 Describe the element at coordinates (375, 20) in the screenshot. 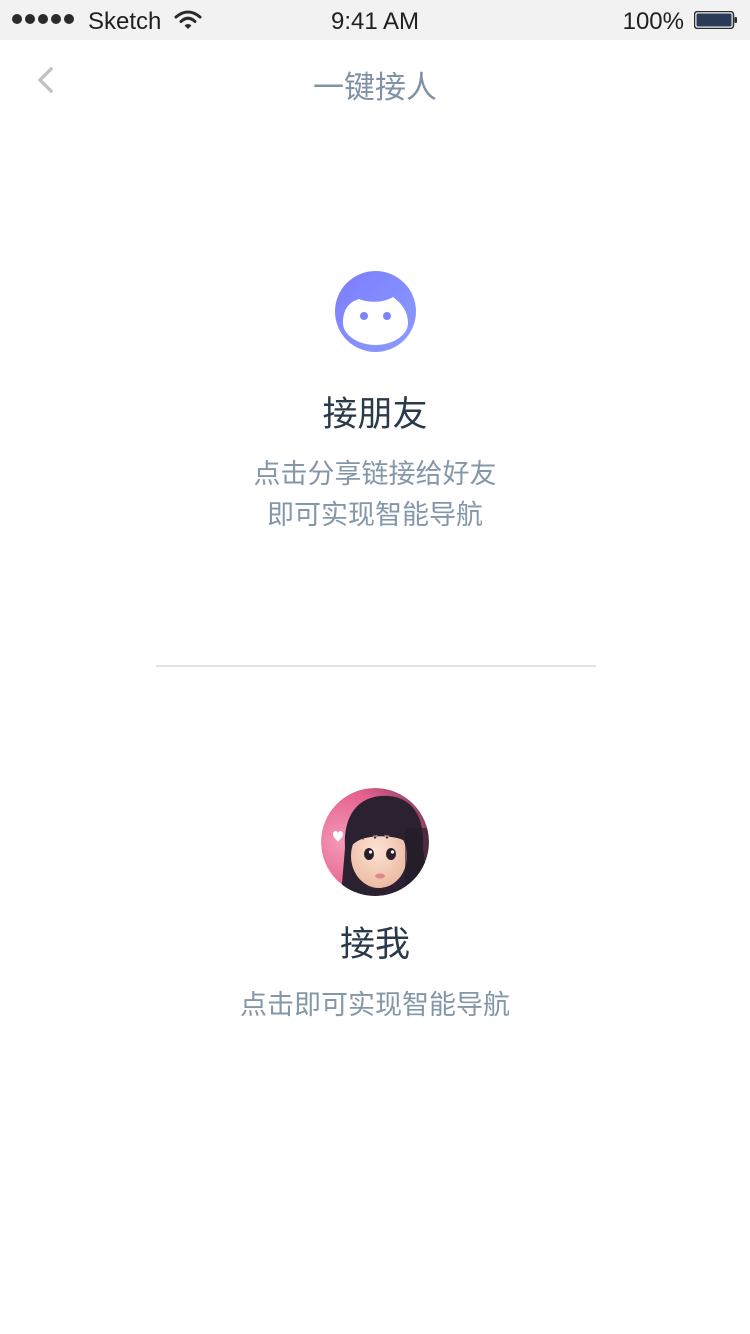

I see `status-bar: Sketch 9:41 AM 100%` at that location.